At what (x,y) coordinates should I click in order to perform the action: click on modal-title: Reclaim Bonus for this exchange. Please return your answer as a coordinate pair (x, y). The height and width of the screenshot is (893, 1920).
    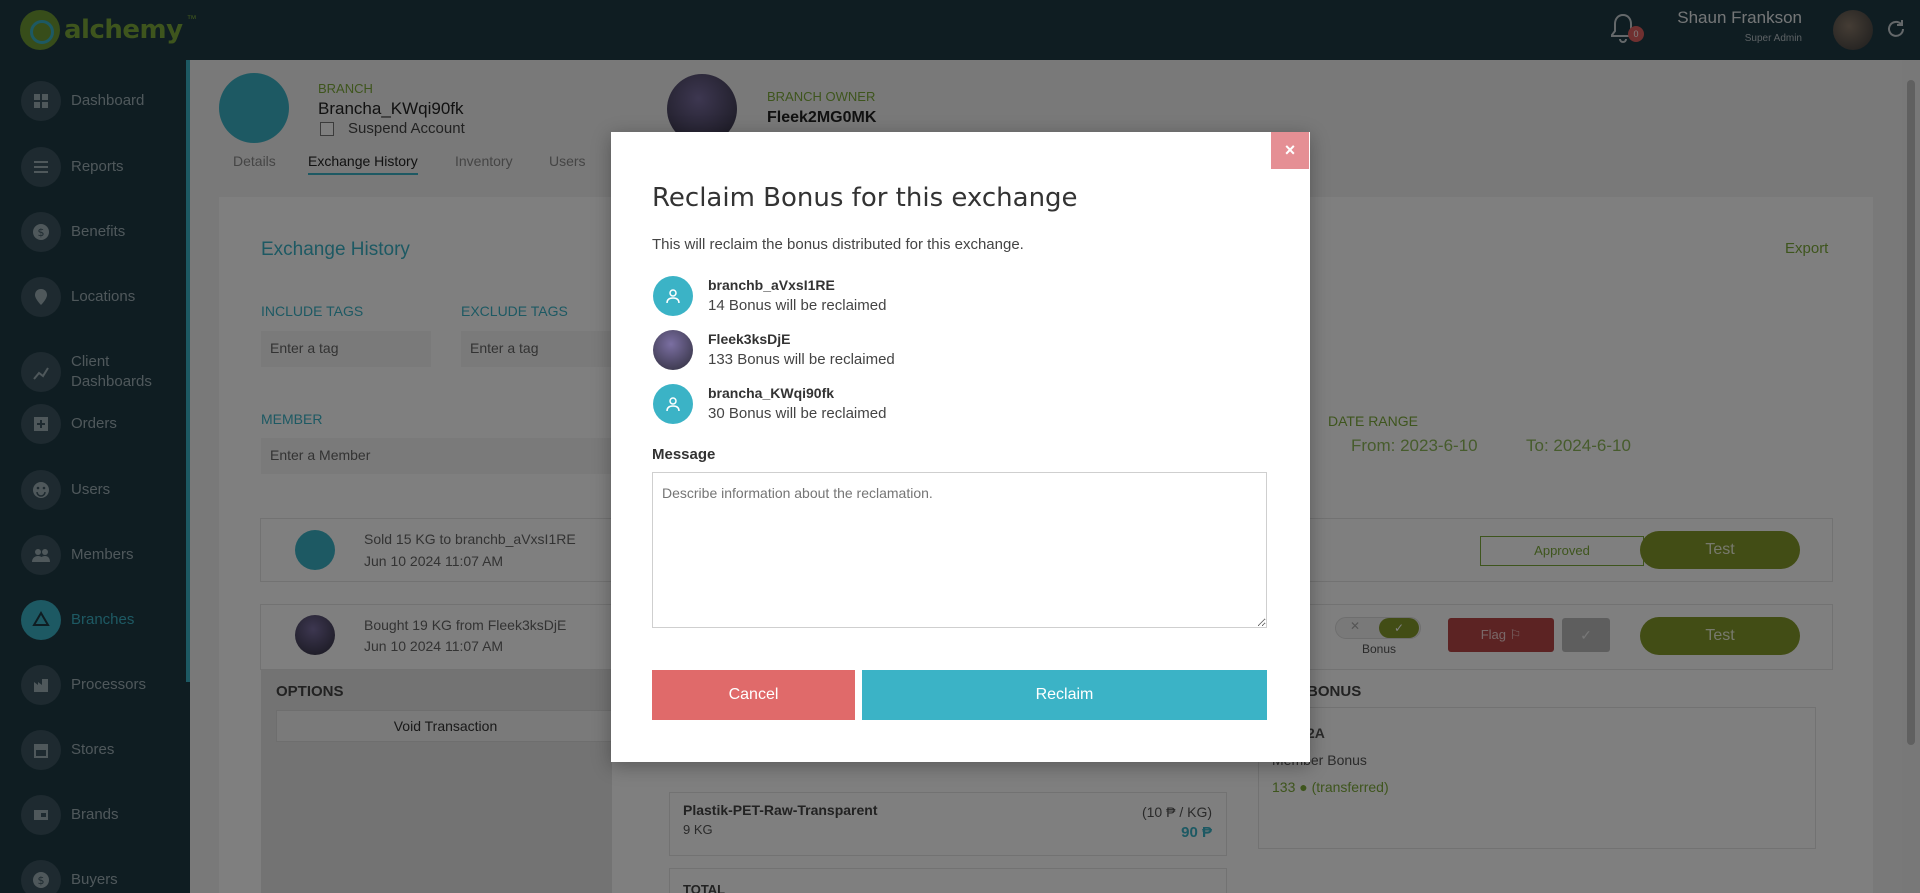
    Looking at the image, I should click on (865, 198).